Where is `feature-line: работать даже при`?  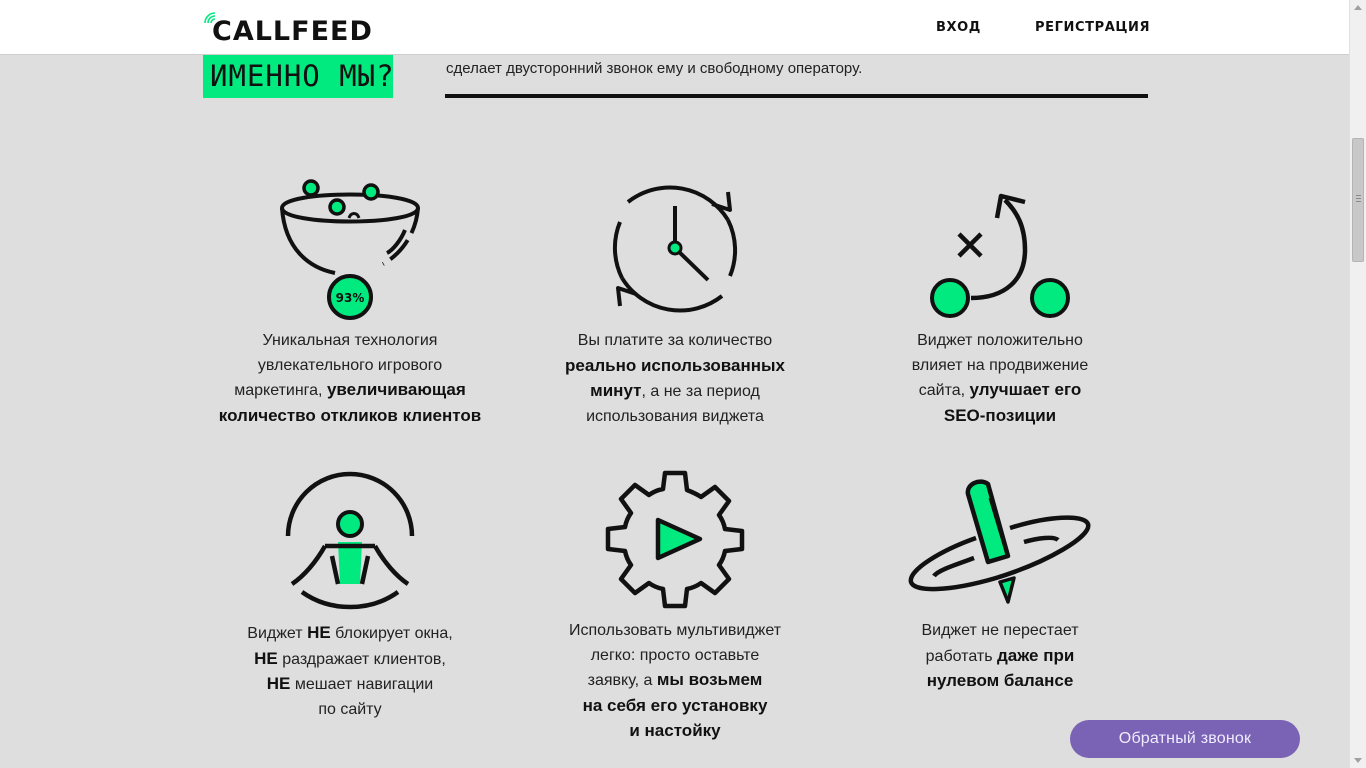
feature-line: работать даже при is located at coordinates (1000, 657).